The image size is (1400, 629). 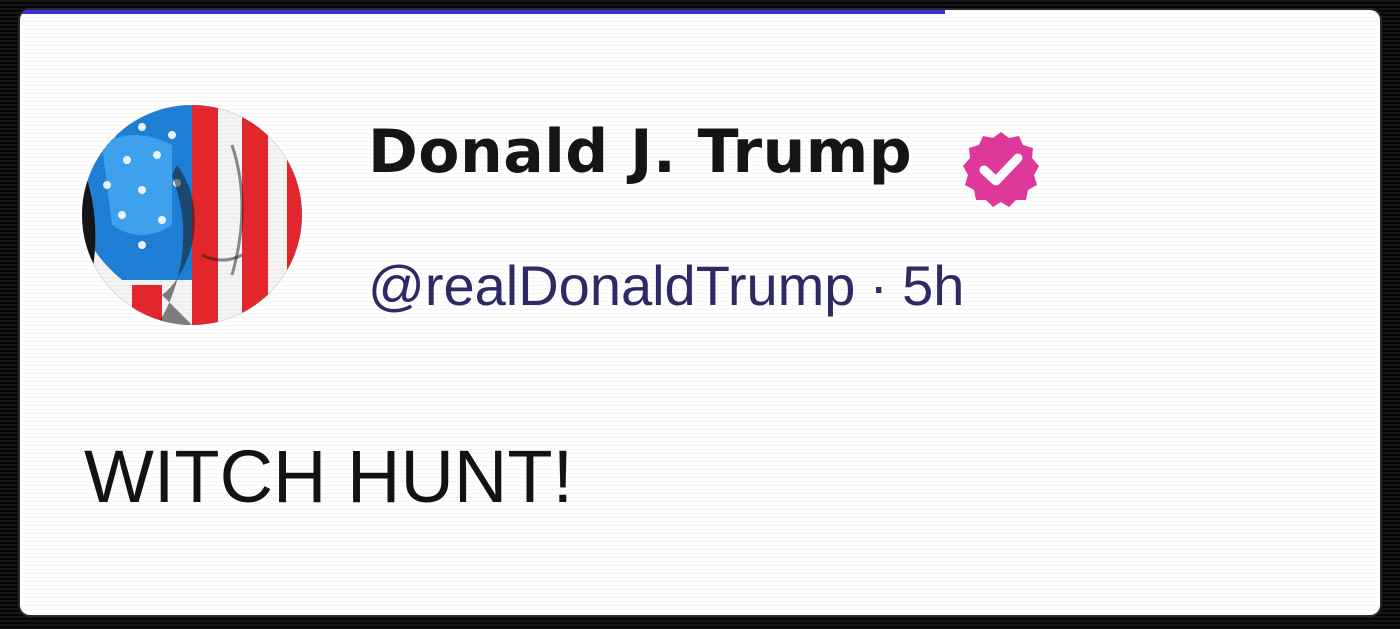 What do you see at coordinates (611, 285) in the screenshot?
I see `author-handle: @realDonaldTrump` at bounding box center [611, 285].